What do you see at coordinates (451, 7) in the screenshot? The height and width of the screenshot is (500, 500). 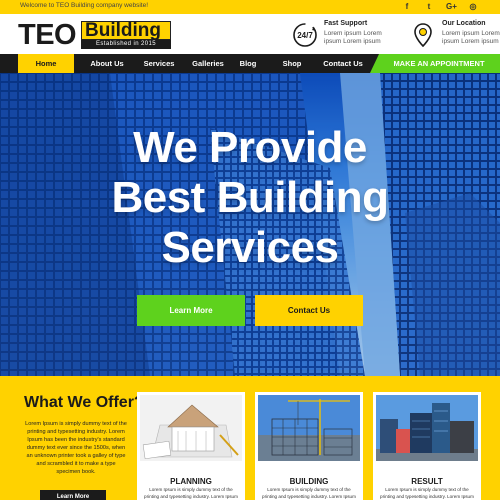 I see `google-plus-icon: G+` at bounding box center [451, 7].